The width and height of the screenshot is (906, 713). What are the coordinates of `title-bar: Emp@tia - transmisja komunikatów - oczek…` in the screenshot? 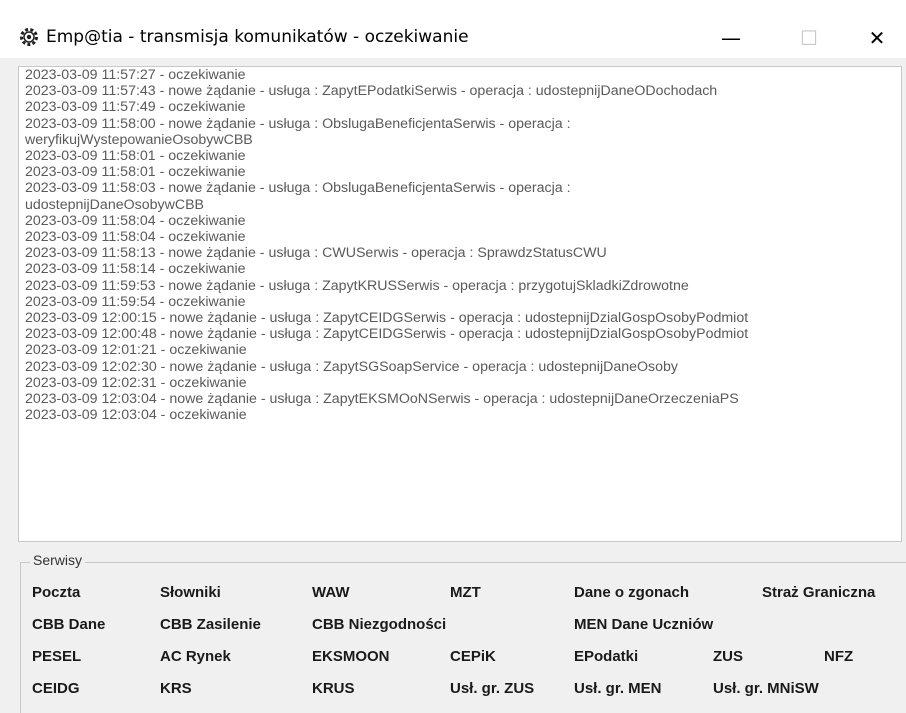 It's located at (453, 29).